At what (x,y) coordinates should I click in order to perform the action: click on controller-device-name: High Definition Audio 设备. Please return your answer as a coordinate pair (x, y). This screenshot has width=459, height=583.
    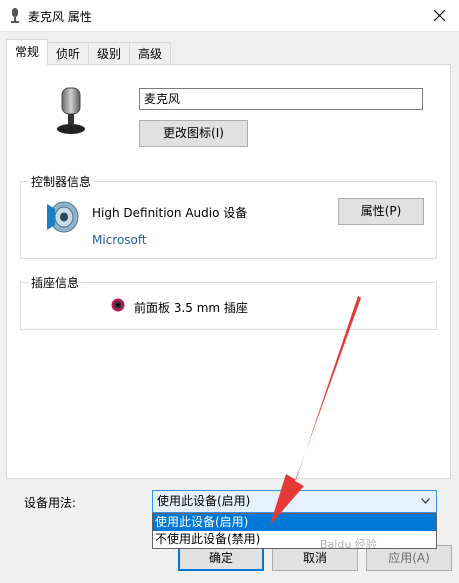
    Looking at the image, I should click on (170, 213).